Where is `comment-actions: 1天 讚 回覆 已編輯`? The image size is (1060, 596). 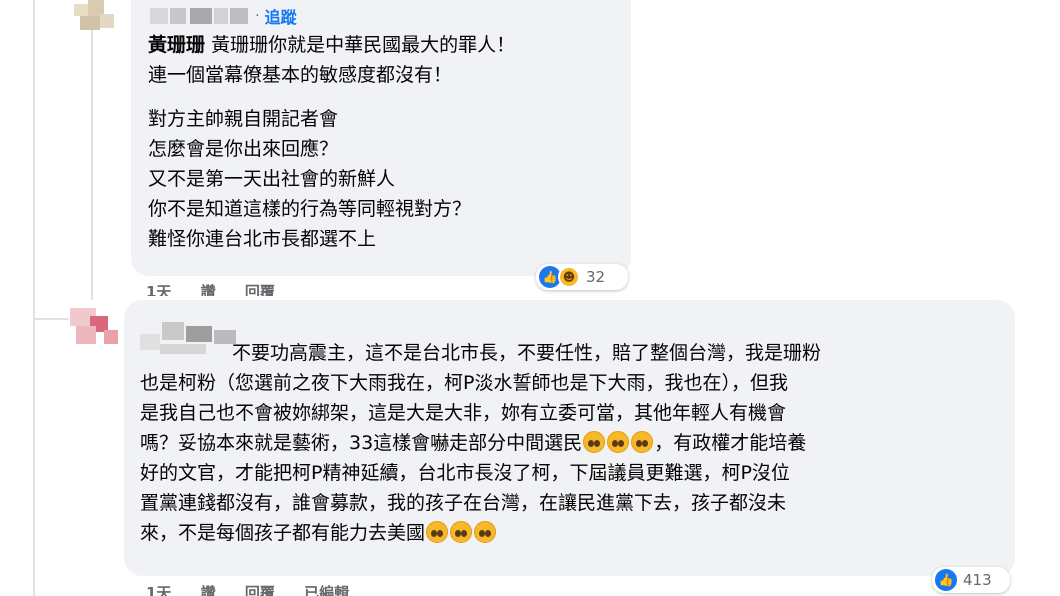
comment-actions: 1天 讚 回覆 已編輯 is located at coordinates (259, 589).